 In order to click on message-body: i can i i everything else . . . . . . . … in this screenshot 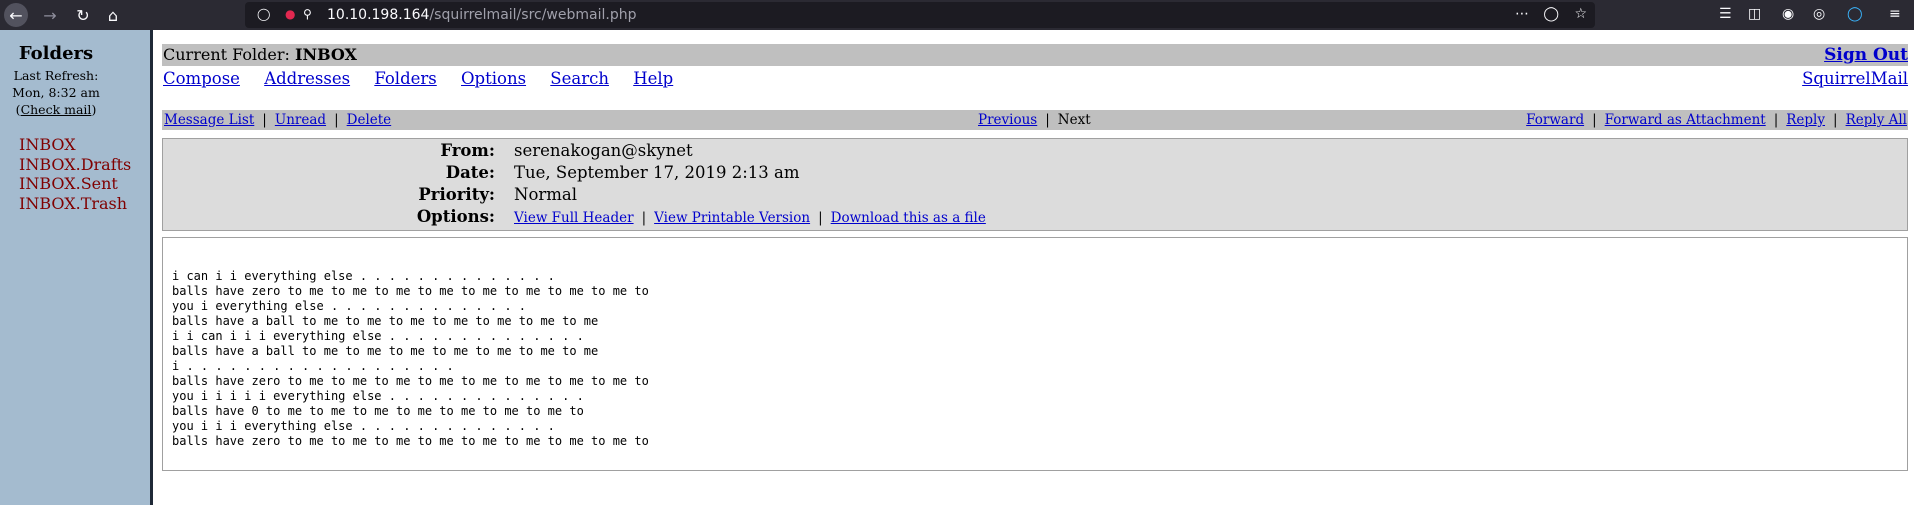, I will do `click(410, 358)`.